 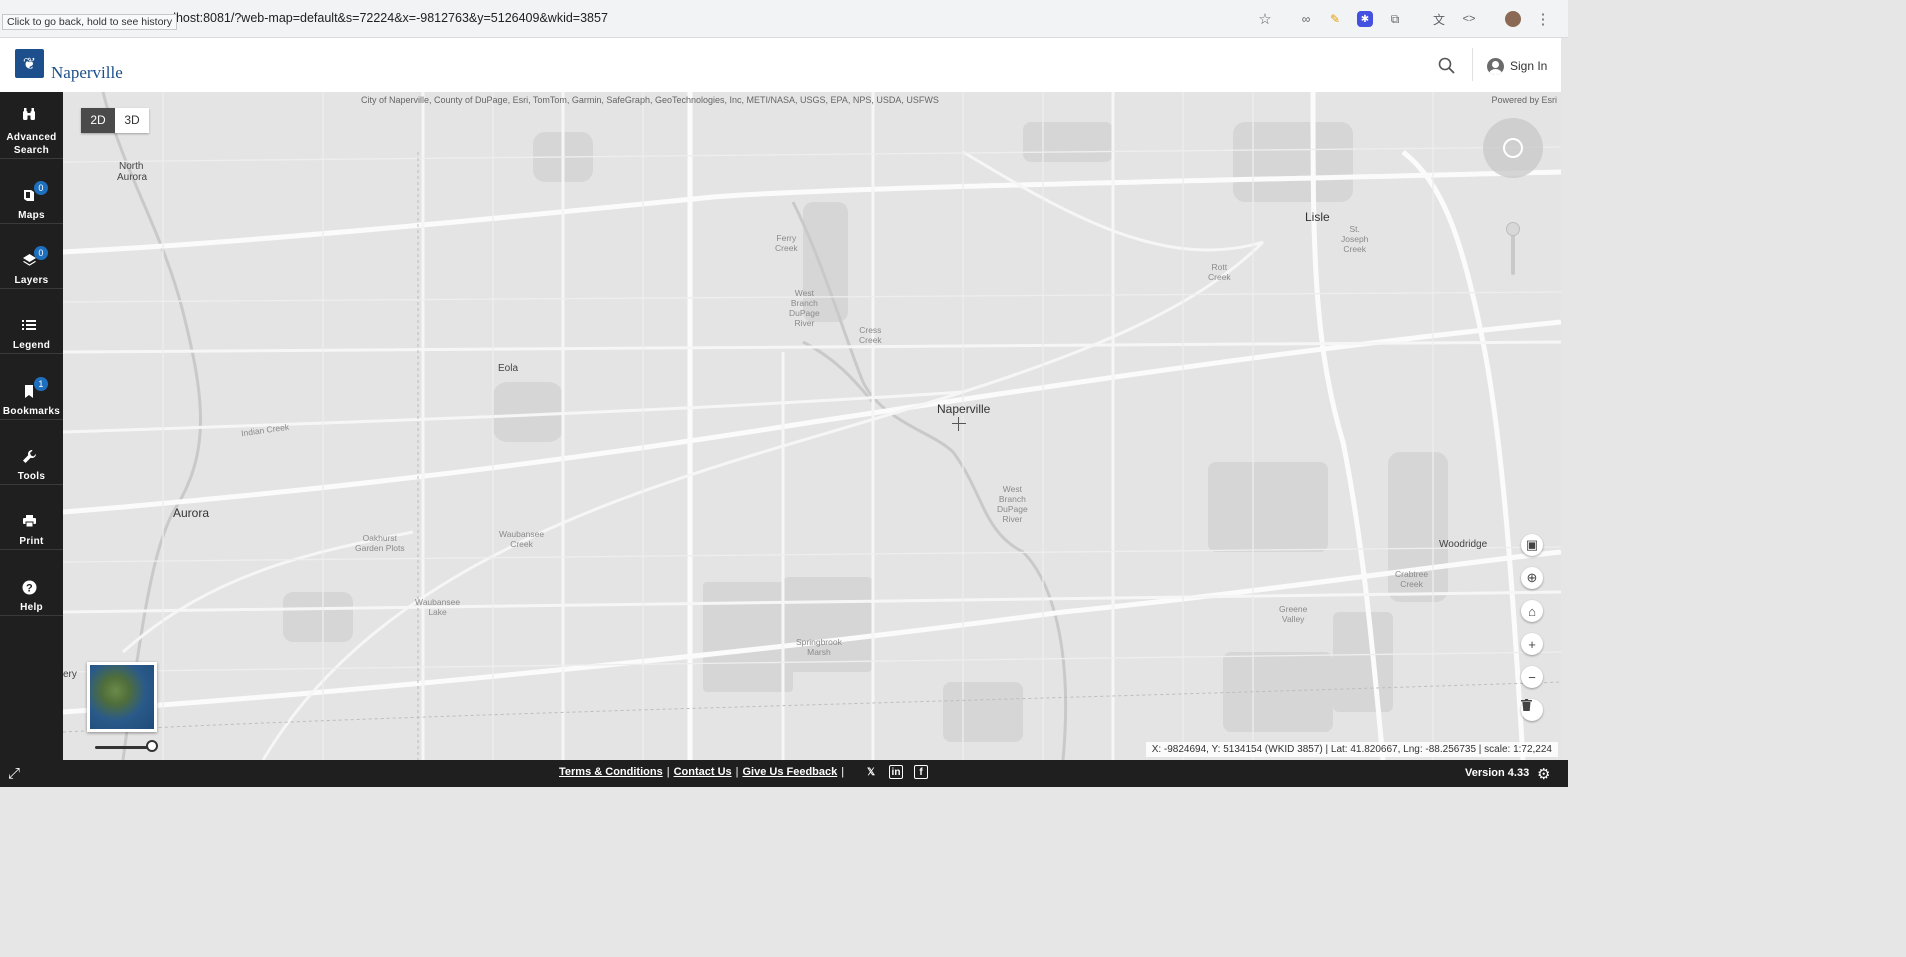 I want to click on map-center-crosshair, so click(x=959, y=424).